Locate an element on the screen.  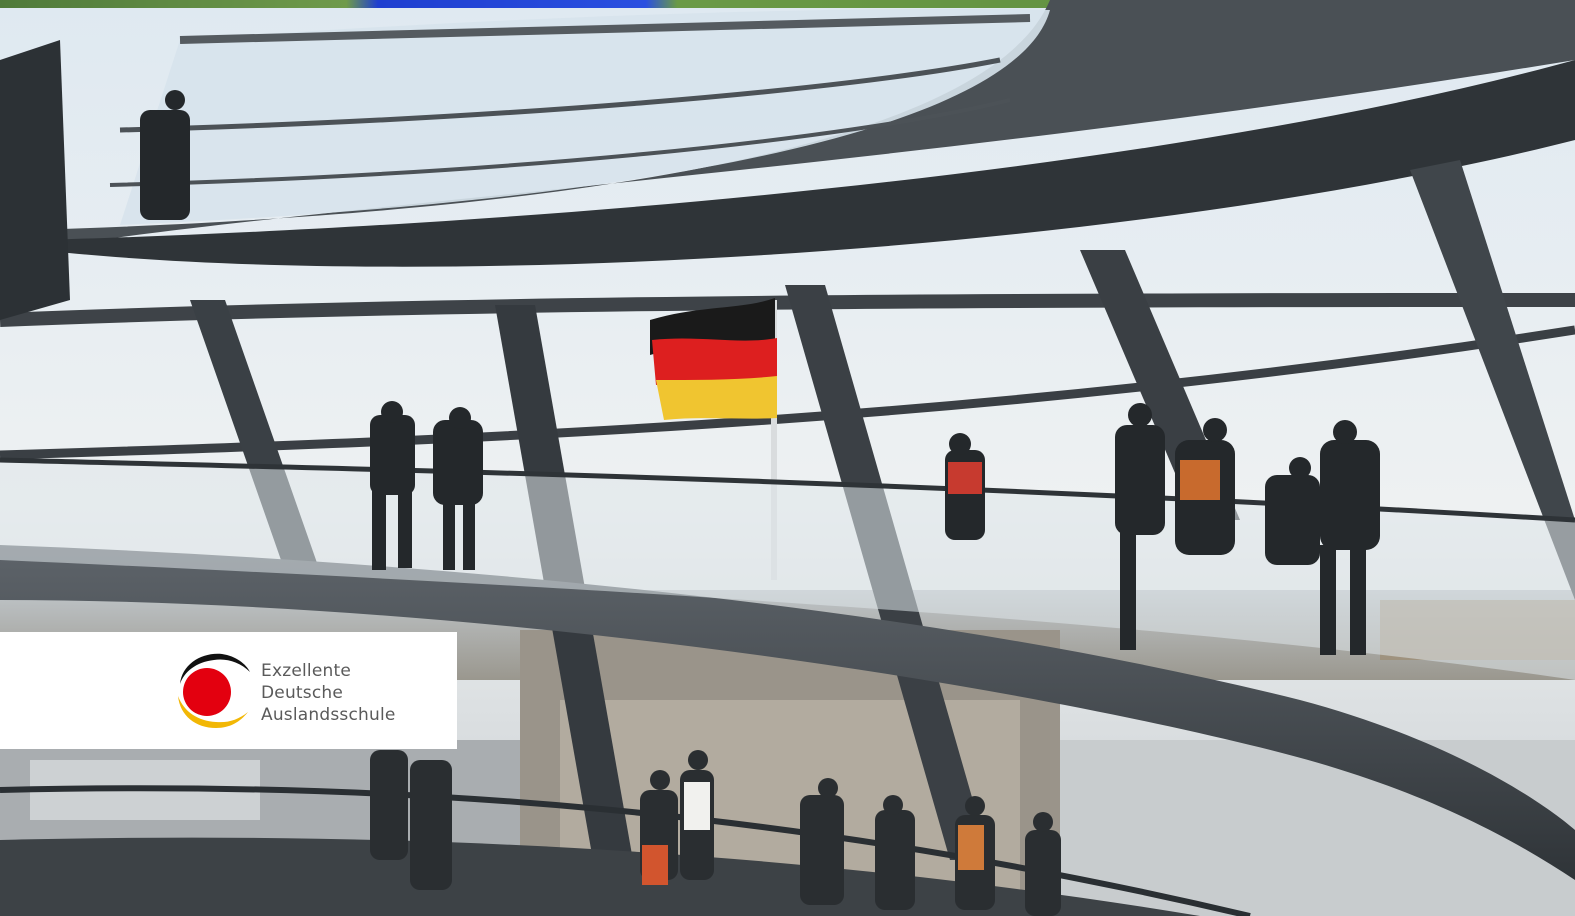
logo-wordmark: Exzellente Deutsche Auslandsschule is located at coordinates (328, 693).